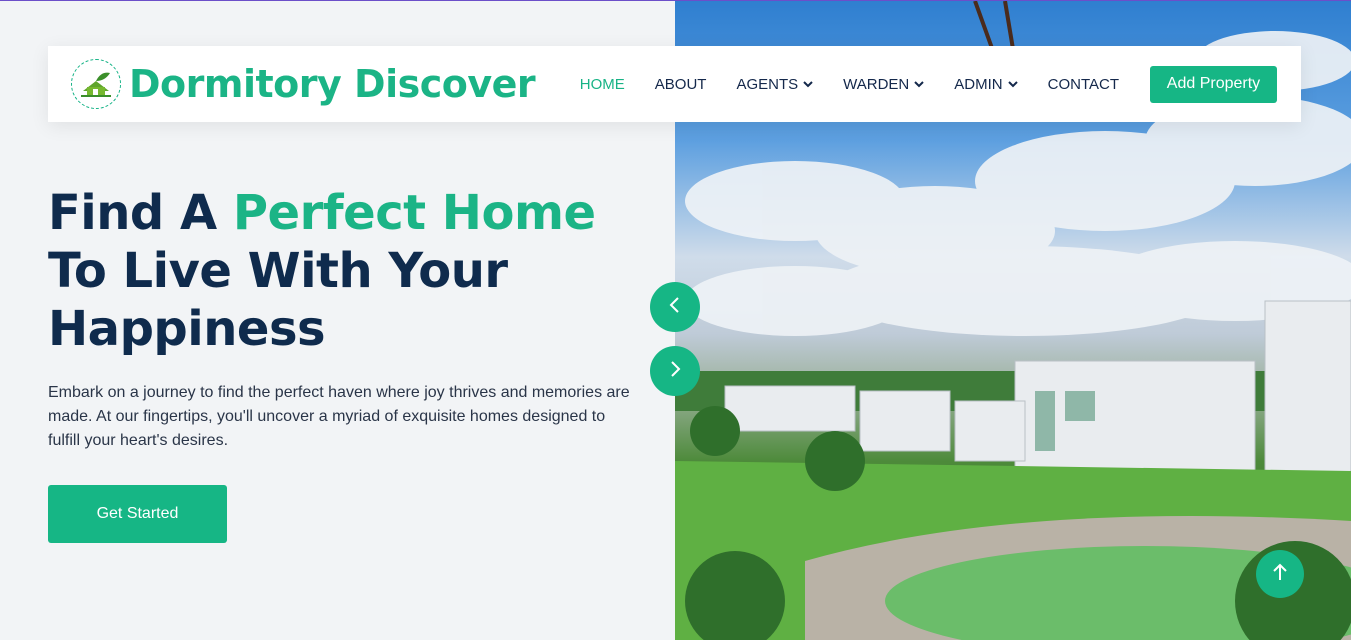  I want to click on chevron-right-icon, so click(675, 371).